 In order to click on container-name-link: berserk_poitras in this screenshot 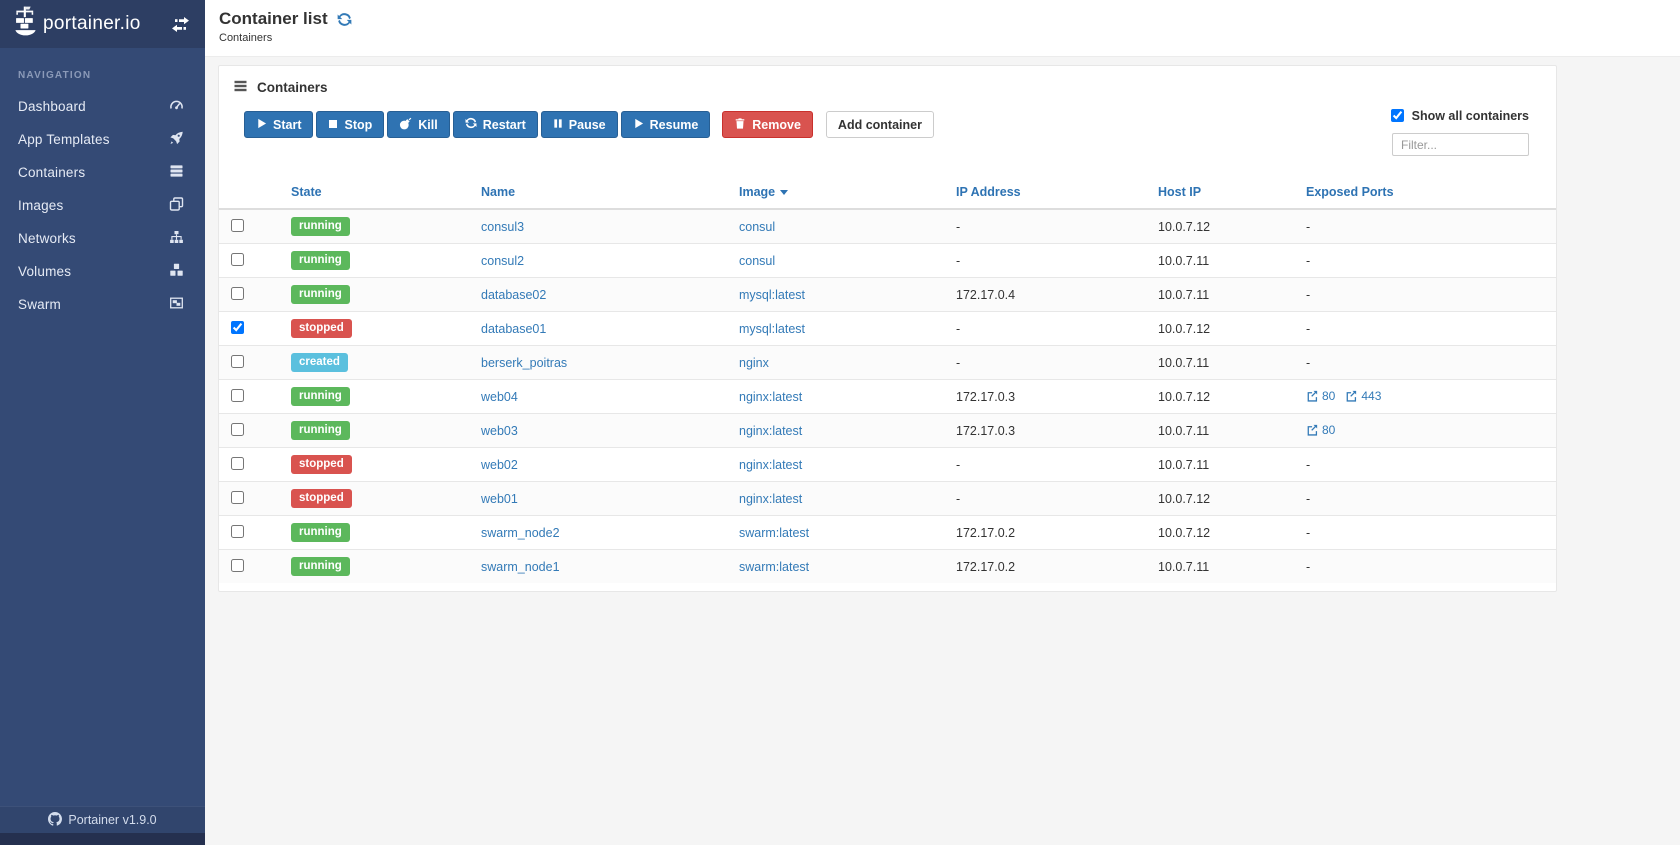, I will do `click(524, 363)`.